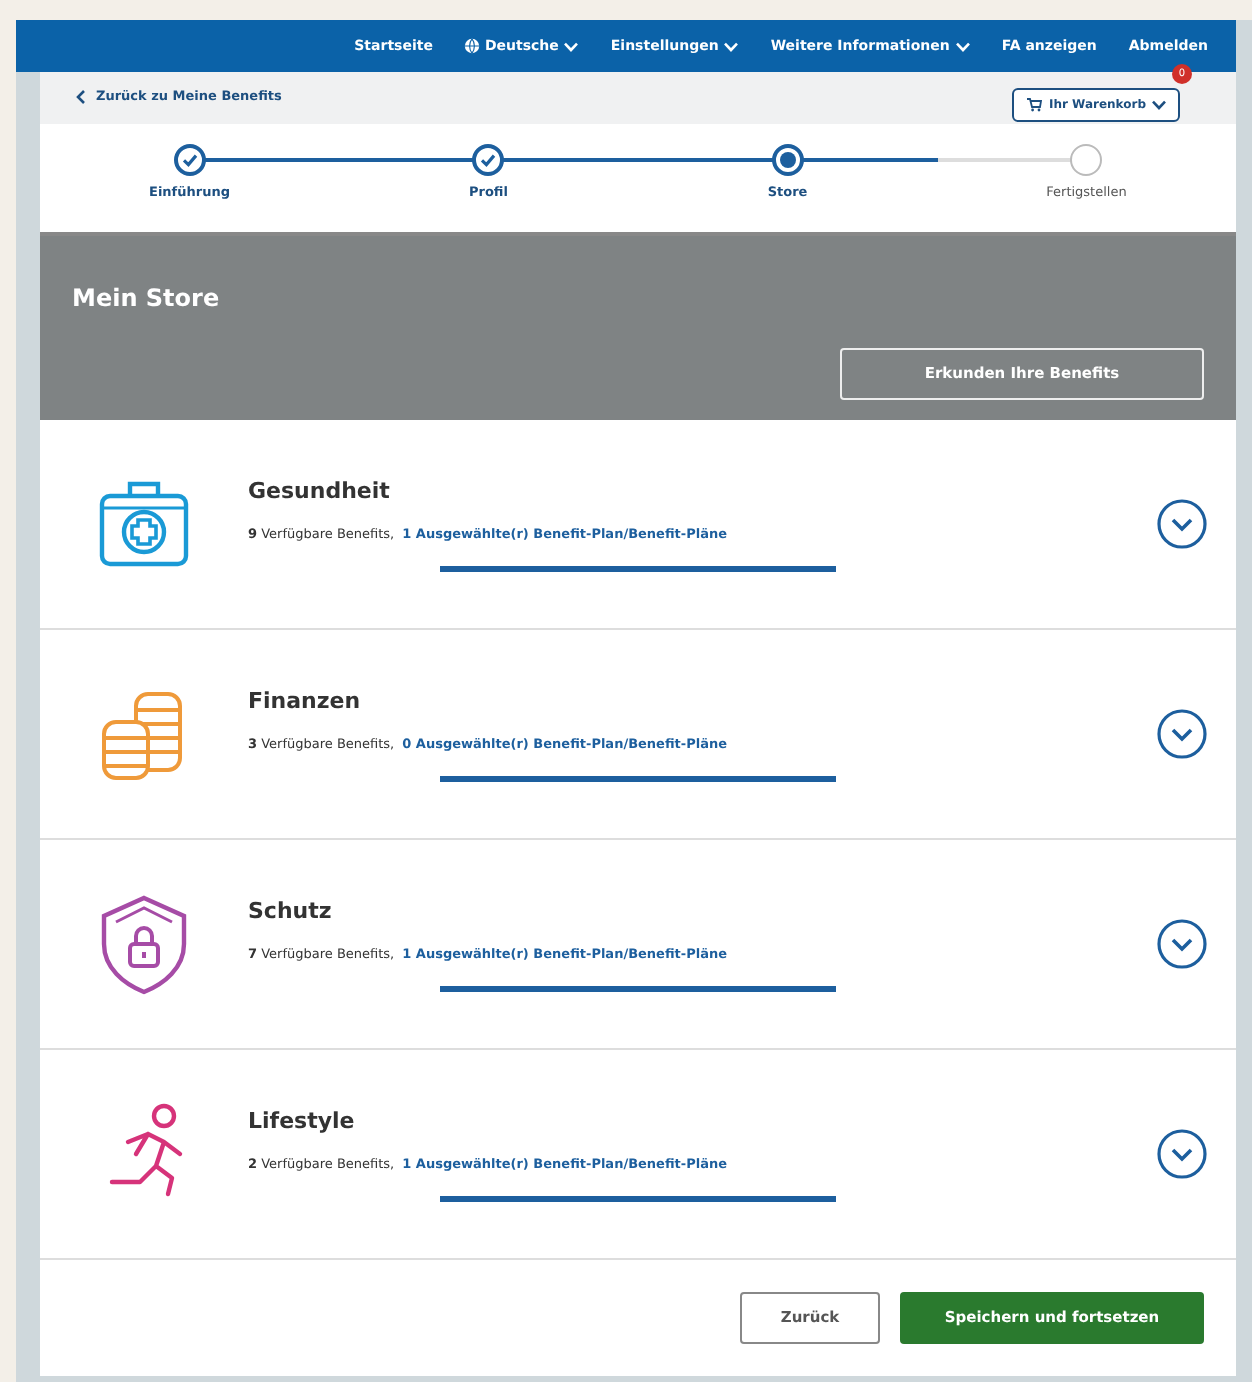 This screenshot has height=1382, width=1252. Describe the element at coordinates (472, 46) in the screenshot. I see `globe-icon` at that location.